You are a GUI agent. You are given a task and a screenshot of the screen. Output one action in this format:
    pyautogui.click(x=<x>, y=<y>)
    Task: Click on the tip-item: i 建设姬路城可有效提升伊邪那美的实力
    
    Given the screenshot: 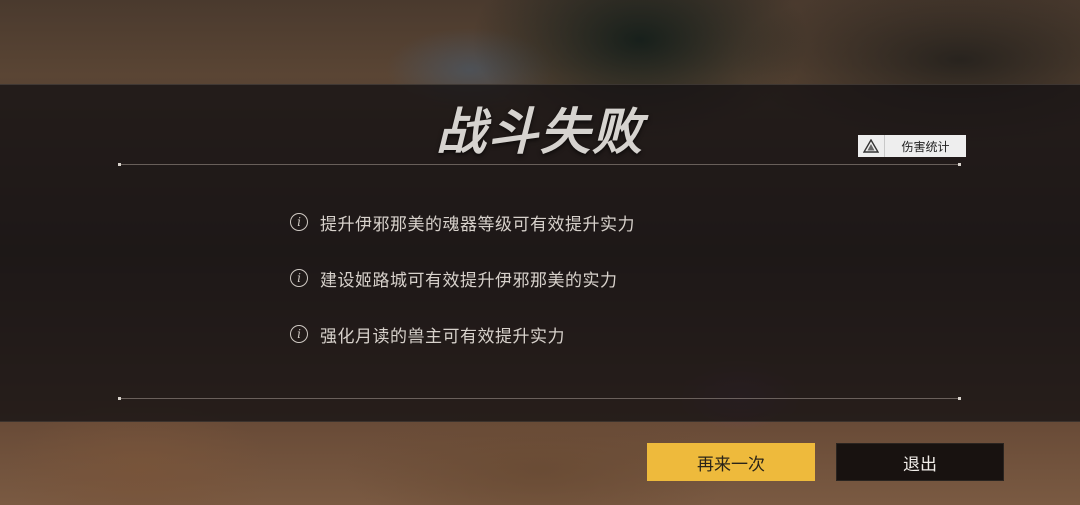 What is the action you would take?
    pyautogui.click(x=462, y=278)
    